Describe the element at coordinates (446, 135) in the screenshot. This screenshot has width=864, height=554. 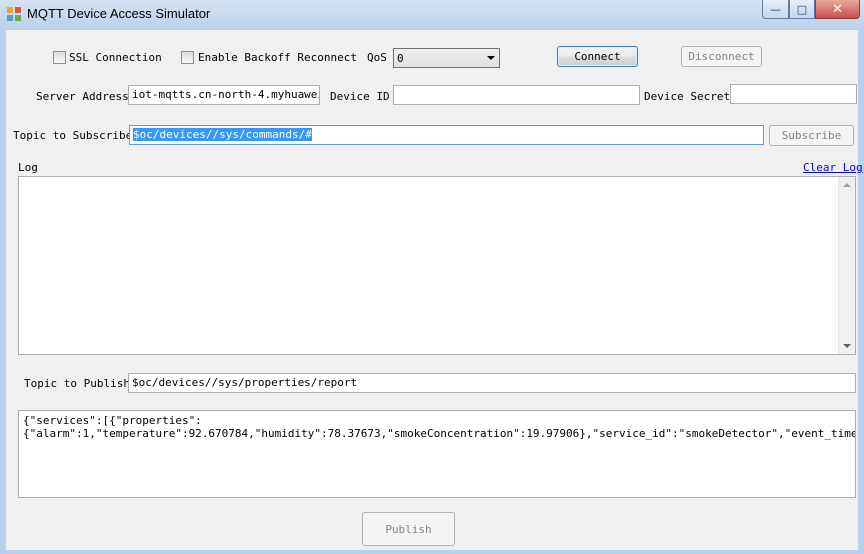
I see `topic-subscribe-input: $oc/devices//sys/commands/#` at that location.